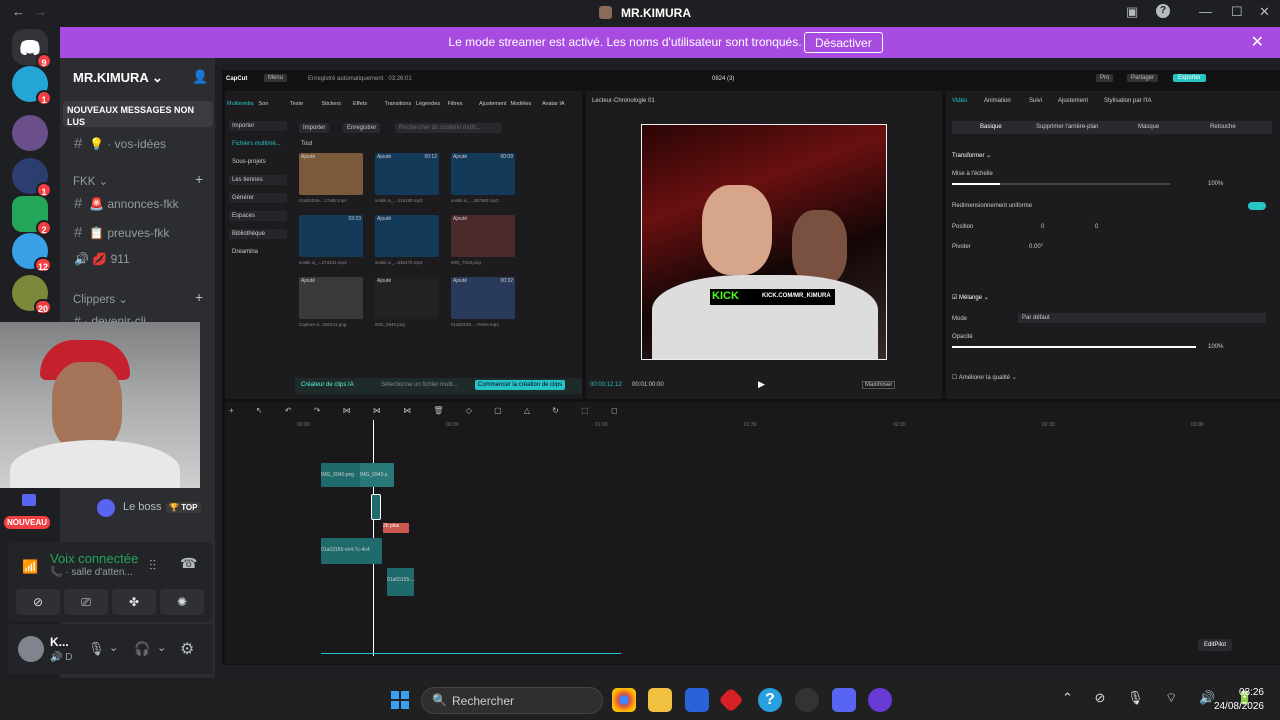 This screenshot has width=1280, height=720. What do you see at coordinates (306, 144) in the screenshot?
I see `filter-all: Tout` at bounding box center [306, 144].